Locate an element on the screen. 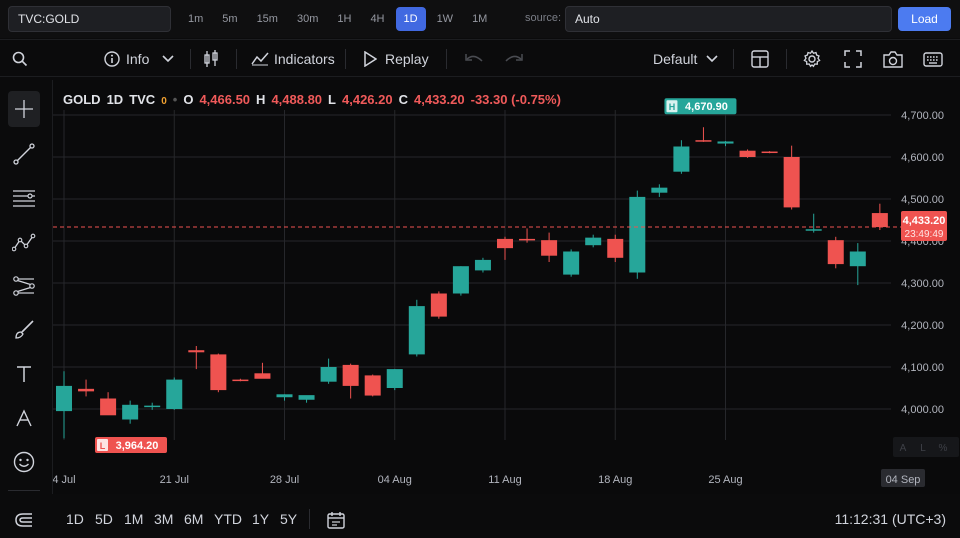  scale-mode-auto: A is located at coordinates (903, 448).